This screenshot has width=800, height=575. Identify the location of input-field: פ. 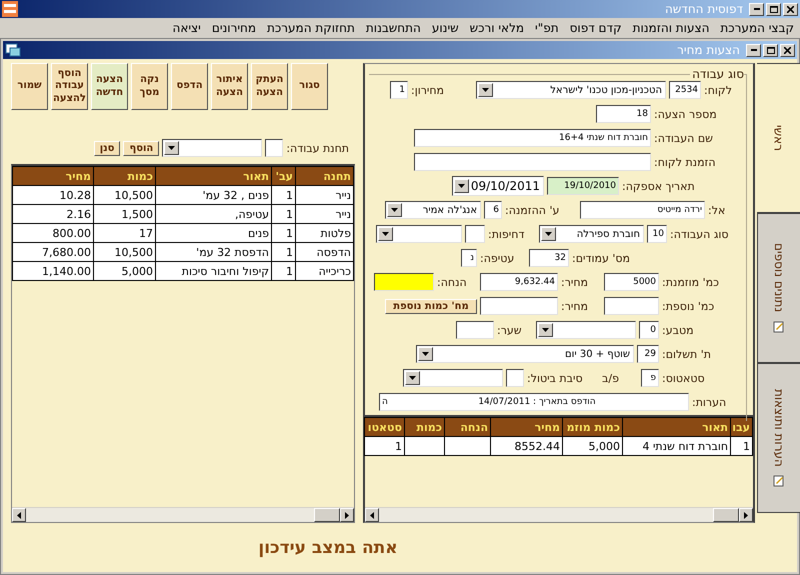
(650, 378).